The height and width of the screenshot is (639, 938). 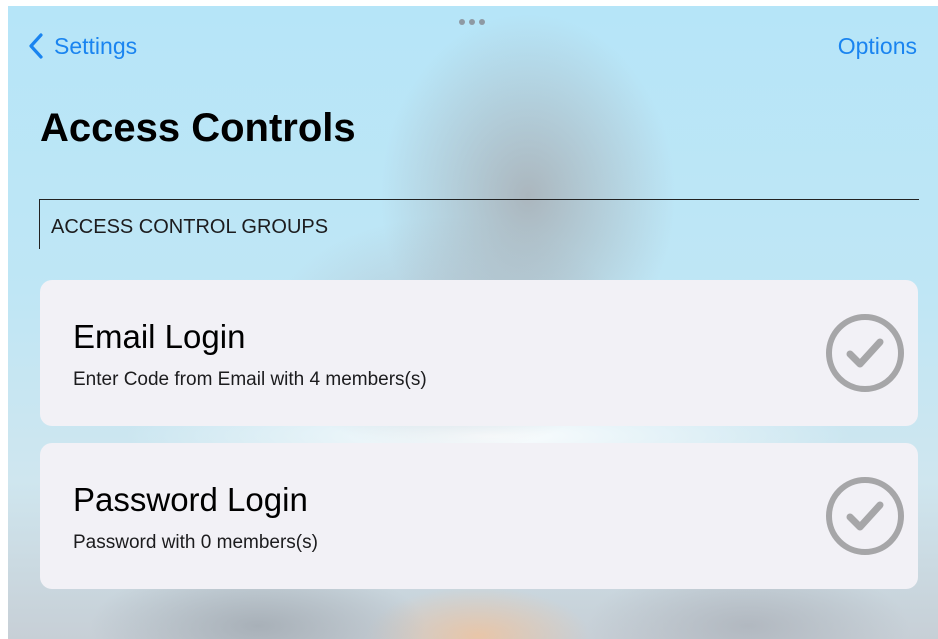 What do you see at coordinates (250, 379) in the screenshot?
I see `access-group-subtitle: Enter Code from Email with 4 members(s)` at bounding box center [250, 379].